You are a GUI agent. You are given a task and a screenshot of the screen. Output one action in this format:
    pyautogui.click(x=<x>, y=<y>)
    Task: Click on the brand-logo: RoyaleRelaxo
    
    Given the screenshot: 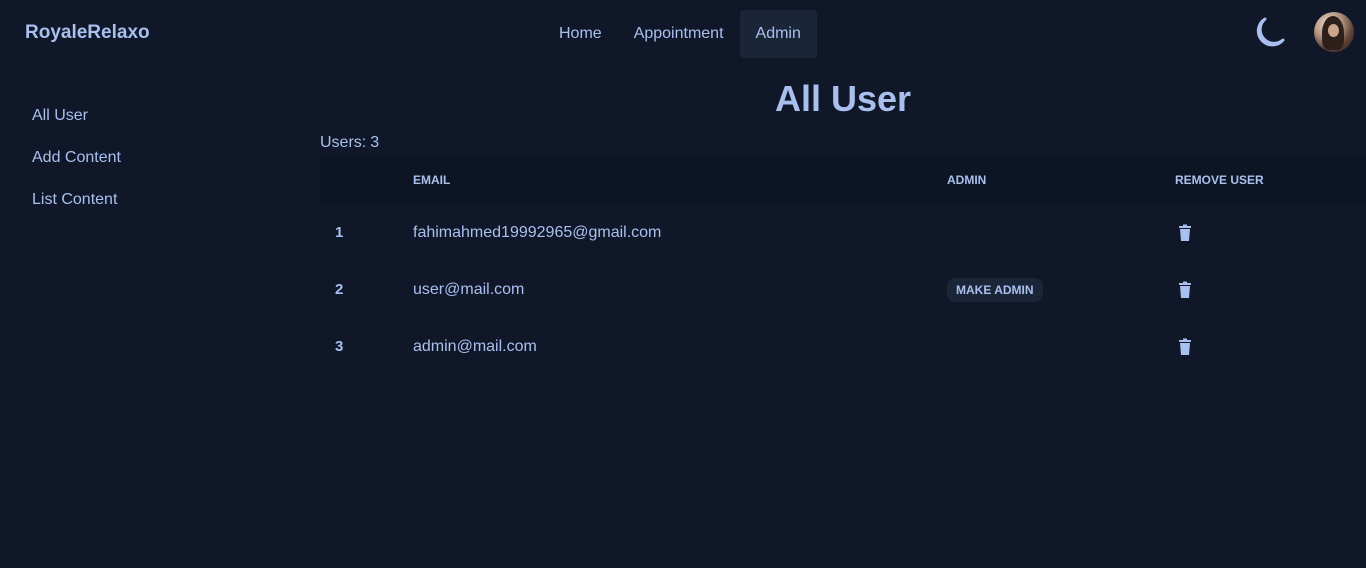 What is the action you would take?
    pyautogui.click(x=87, y=33)
    